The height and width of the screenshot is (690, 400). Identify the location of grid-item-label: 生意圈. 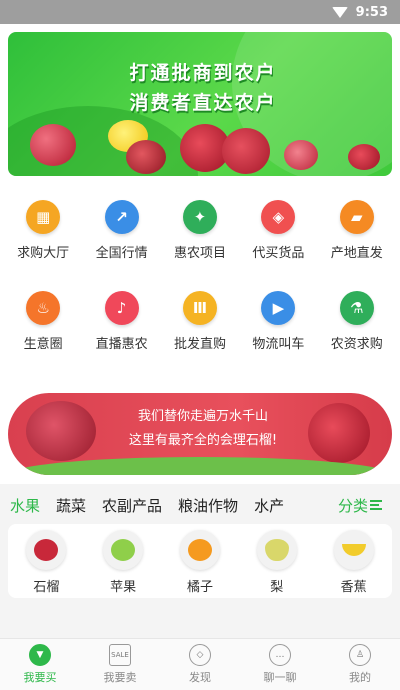
(43, 344).